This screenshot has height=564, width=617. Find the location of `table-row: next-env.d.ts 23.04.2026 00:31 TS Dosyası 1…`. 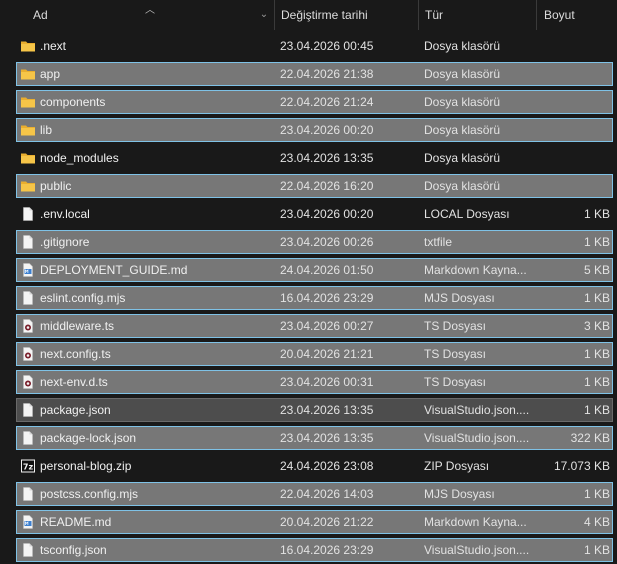

table-row: next-env.d.ts 23.04.2026 00:31 TS Dosyası 1… is located at coordinates (308, 382).